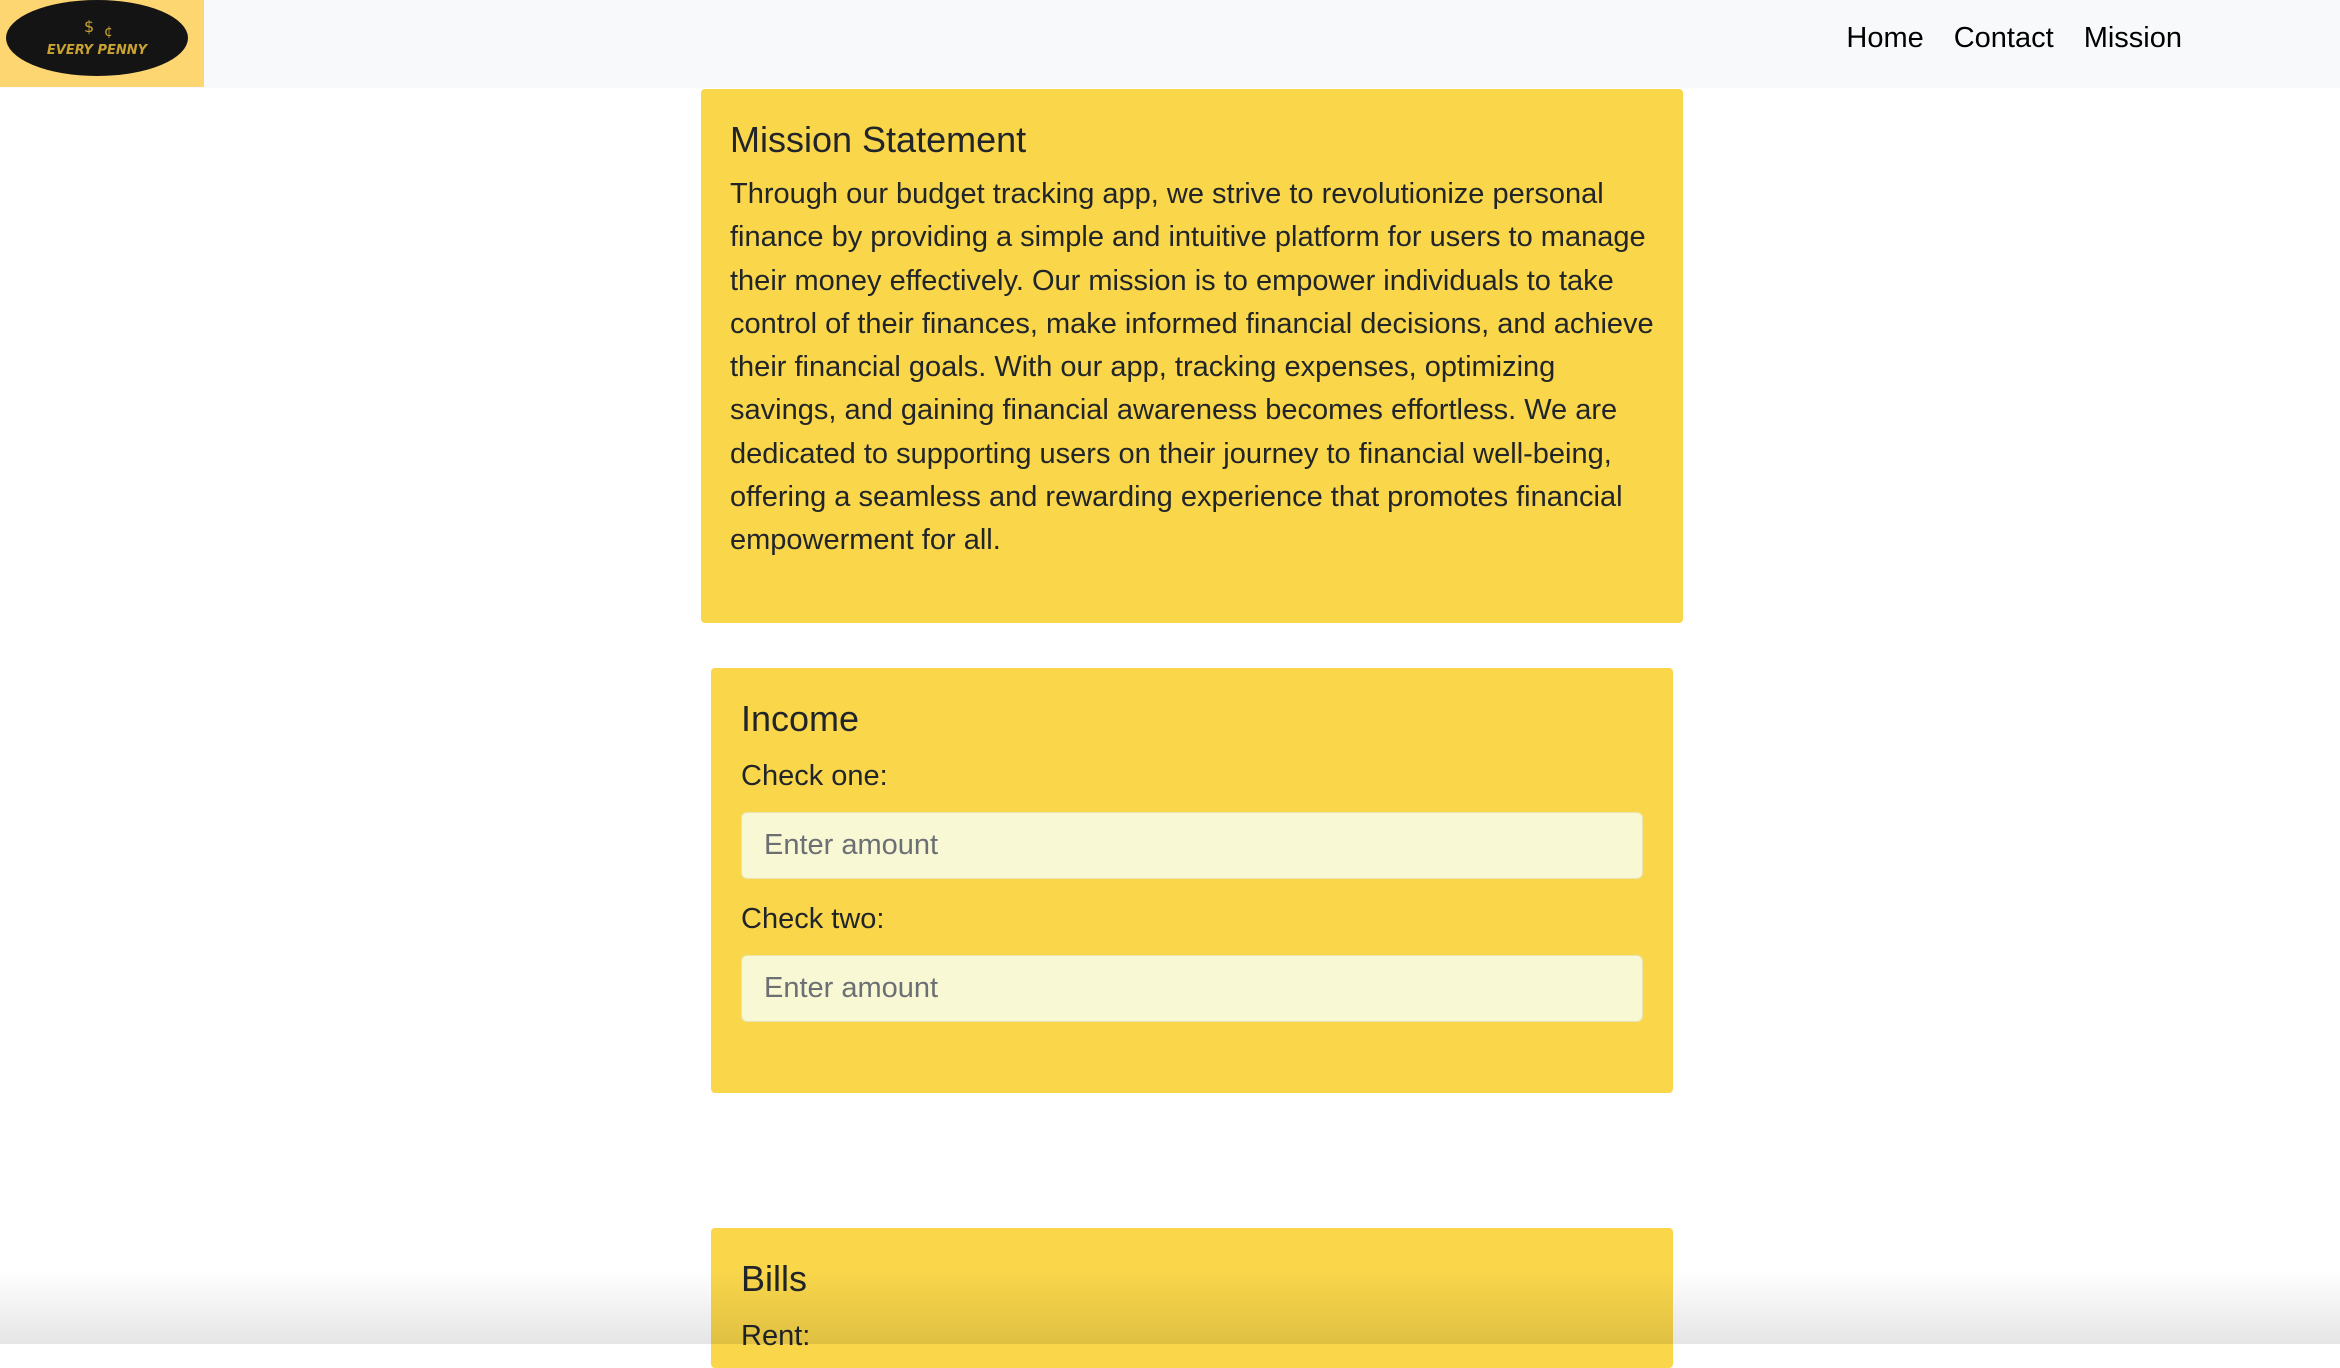 Image resolution: width=2340 pixels, height=1368 pixels. What do you see at coordinates (2004, 38) in the screenshot?
I see `nav-link-contact: Contact` at bounding box center [2004, 38].